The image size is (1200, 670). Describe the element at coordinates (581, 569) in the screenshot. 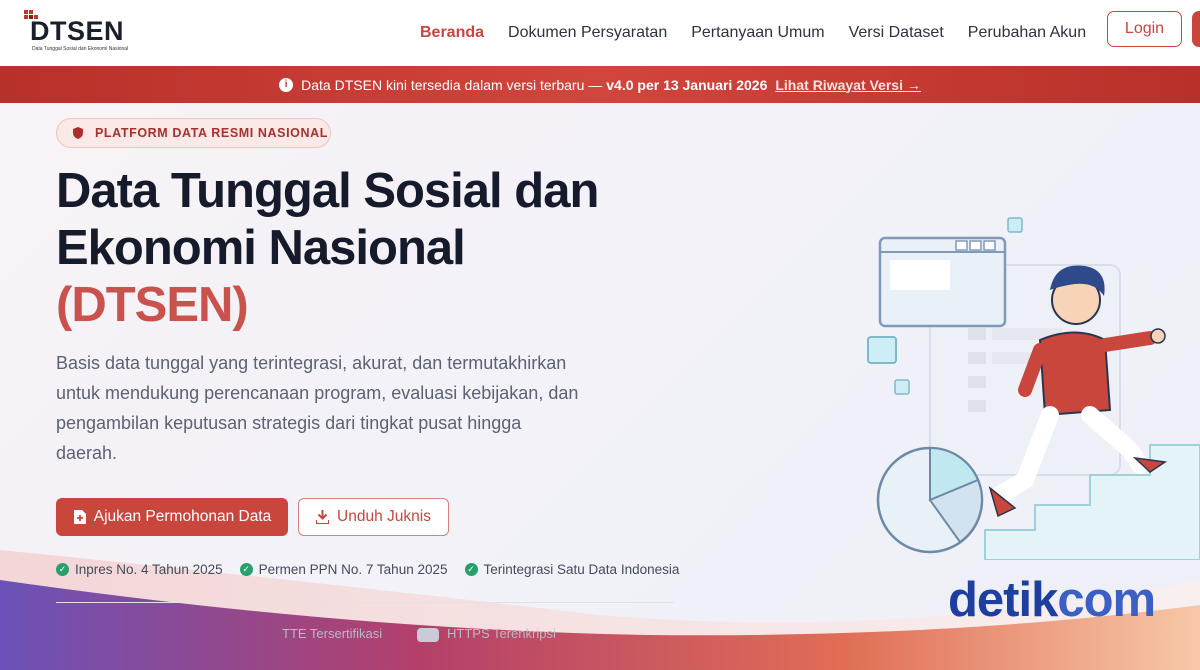

I see `check-label: Terintegrasi Satu Data Indonesia` at that location.